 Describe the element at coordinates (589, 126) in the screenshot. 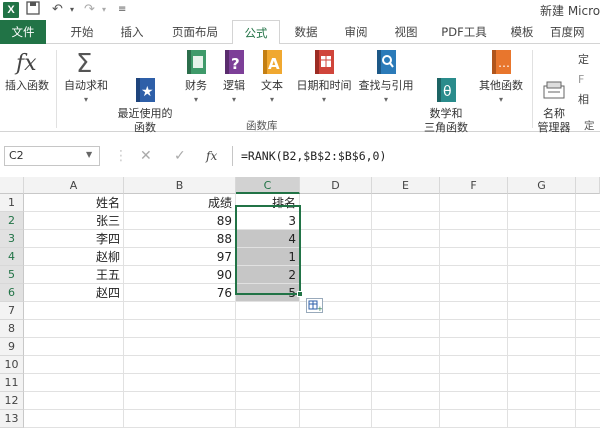

I see `defined-names-group-label: 定` at that location.